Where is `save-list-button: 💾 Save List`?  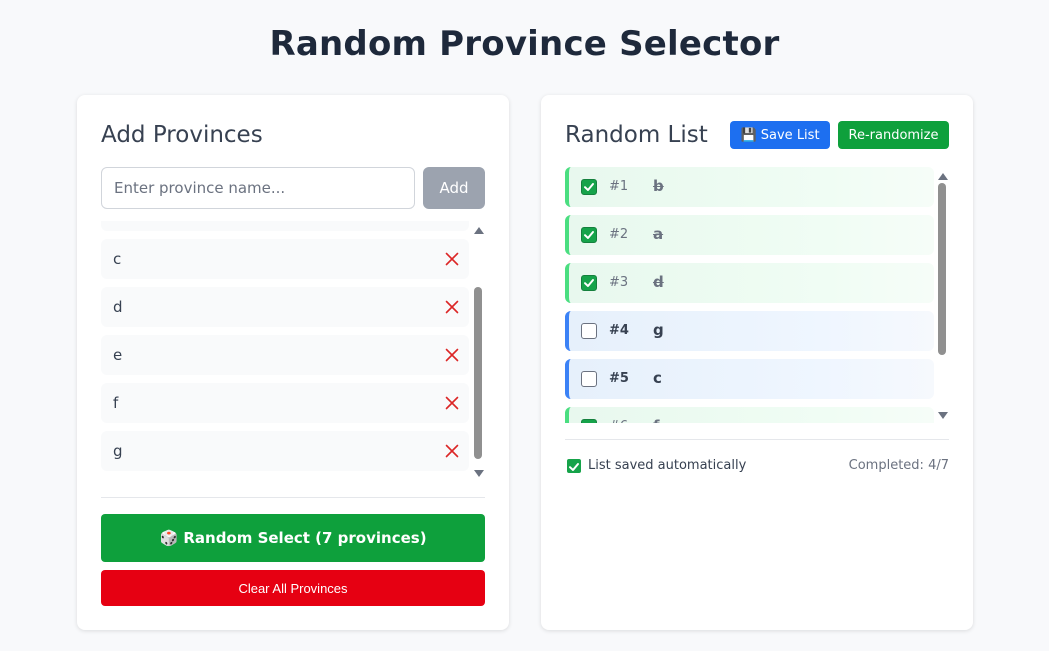
save-list-button: 💾 Save List is located at coordinates (780, 135).